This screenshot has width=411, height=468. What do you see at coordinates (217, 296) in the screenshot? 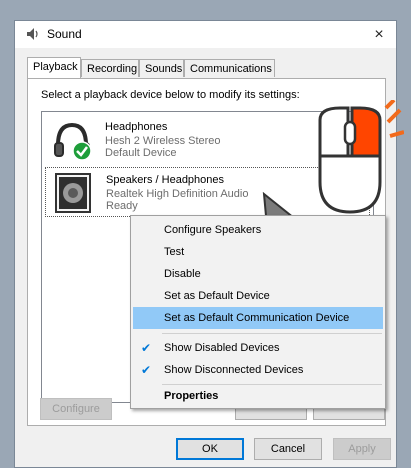
I see `menu-item-label: Set as Default Device` at bounding box center [217, 296].